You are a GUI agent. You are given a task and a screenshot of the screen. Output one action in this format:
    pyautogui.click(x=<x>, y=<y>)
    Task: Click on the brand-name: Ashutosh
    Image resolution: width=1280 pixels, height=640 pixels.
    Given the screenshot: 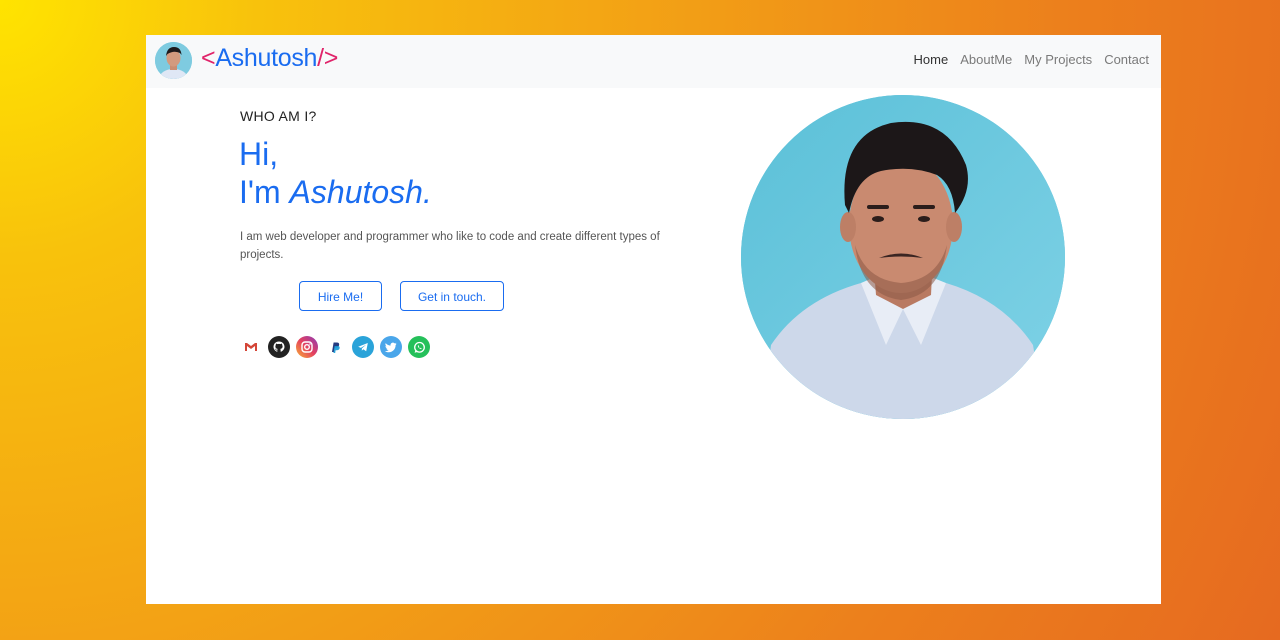 What is the action you would take?
    pyautogui.click(x=266, y=58)
    